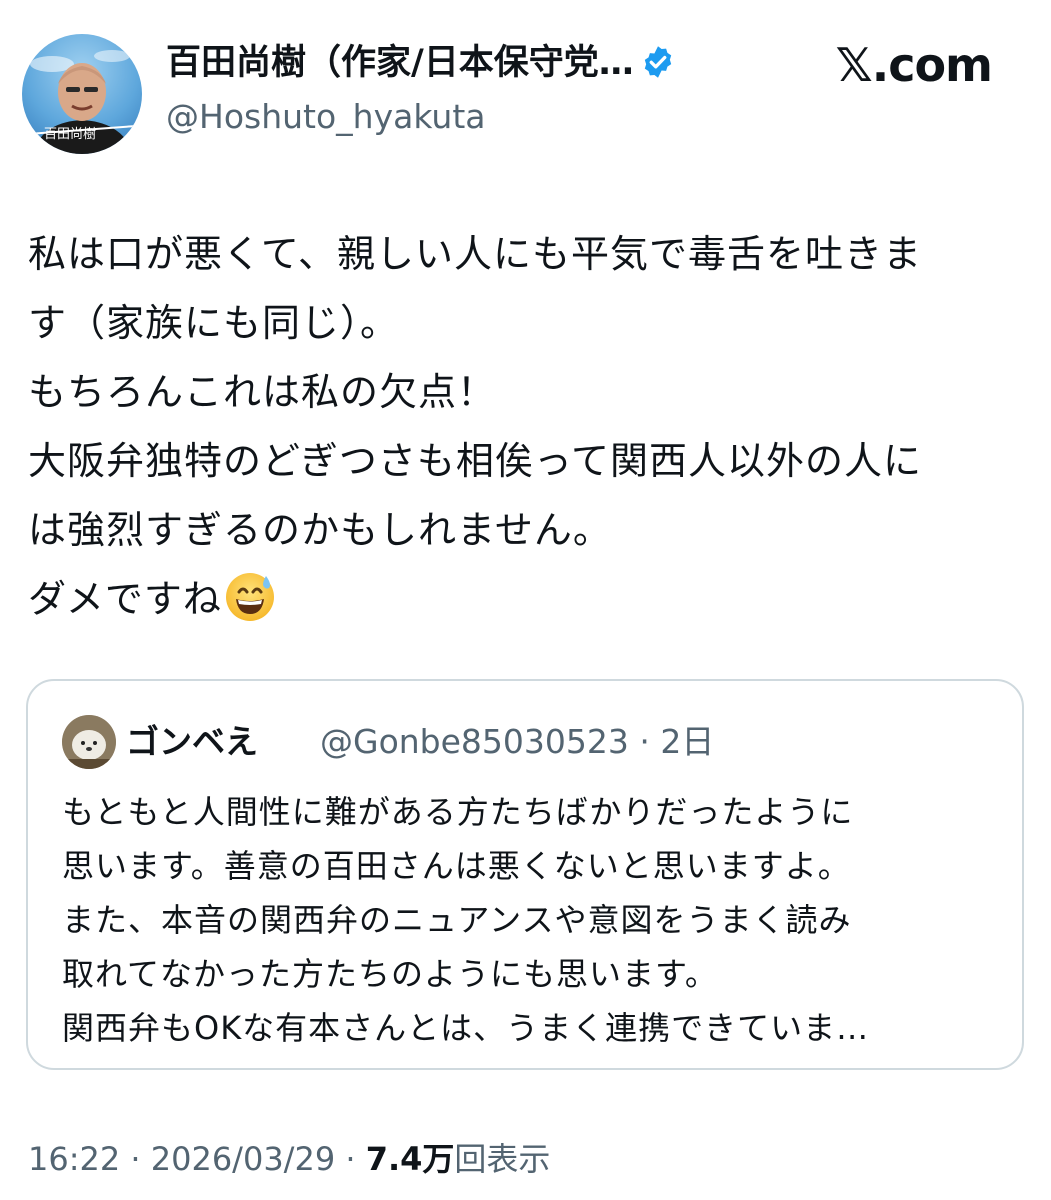  What do you see at coordinates (390, 974) in the screenshot?
I see `quoted-line: 取れてなかった方たちのようにも思います。` at bounding box center [390, 974].